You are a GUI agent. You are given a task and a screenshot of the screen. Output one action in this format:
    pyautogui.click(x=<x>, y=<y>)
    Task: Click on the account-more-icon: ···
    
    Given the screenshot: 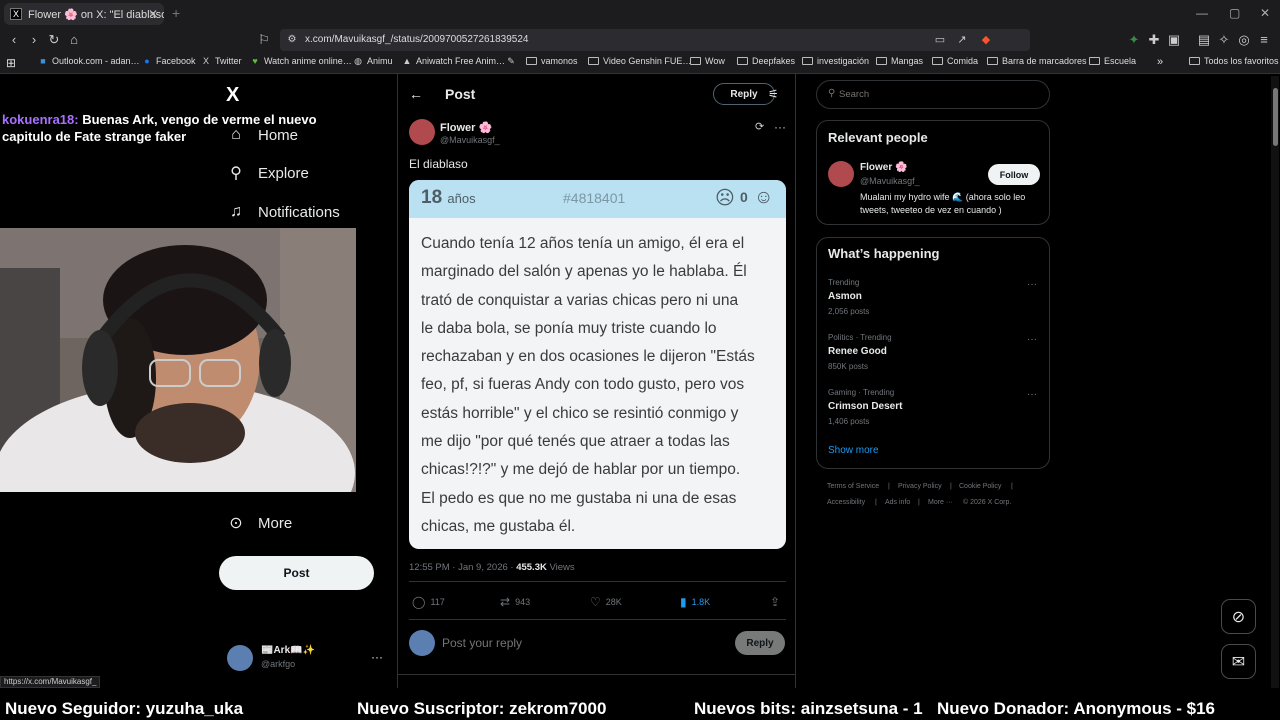 What is the action you would take?
    pyautogui.click(x=377, y=657)
    